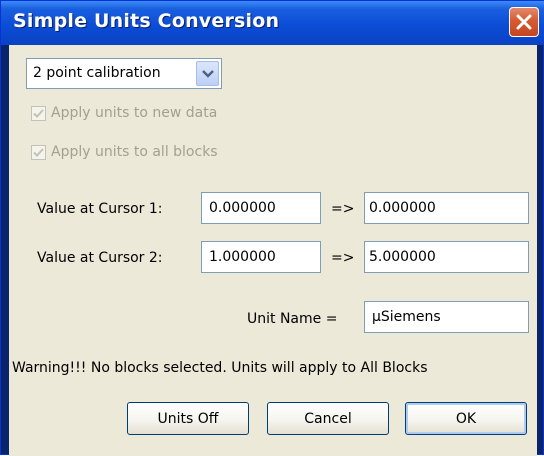 The image size is (544, 456). Describe the element at coordinates (402, 257) in the screenshot. I see `cursor2-result: 5.000000` at that location.